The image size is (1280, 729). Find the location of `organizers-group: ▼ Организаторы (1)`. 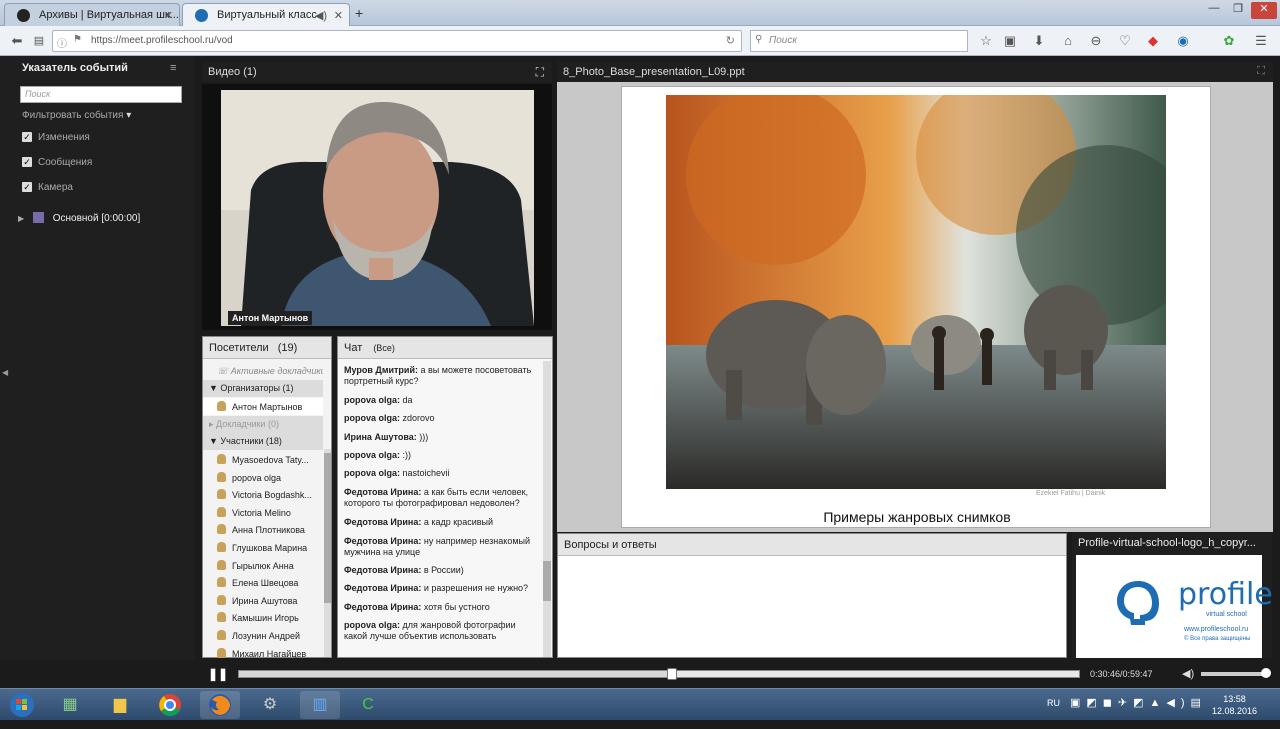

organizers-group: ▼ Организаторы (1) is located at coordinates (263, 388).